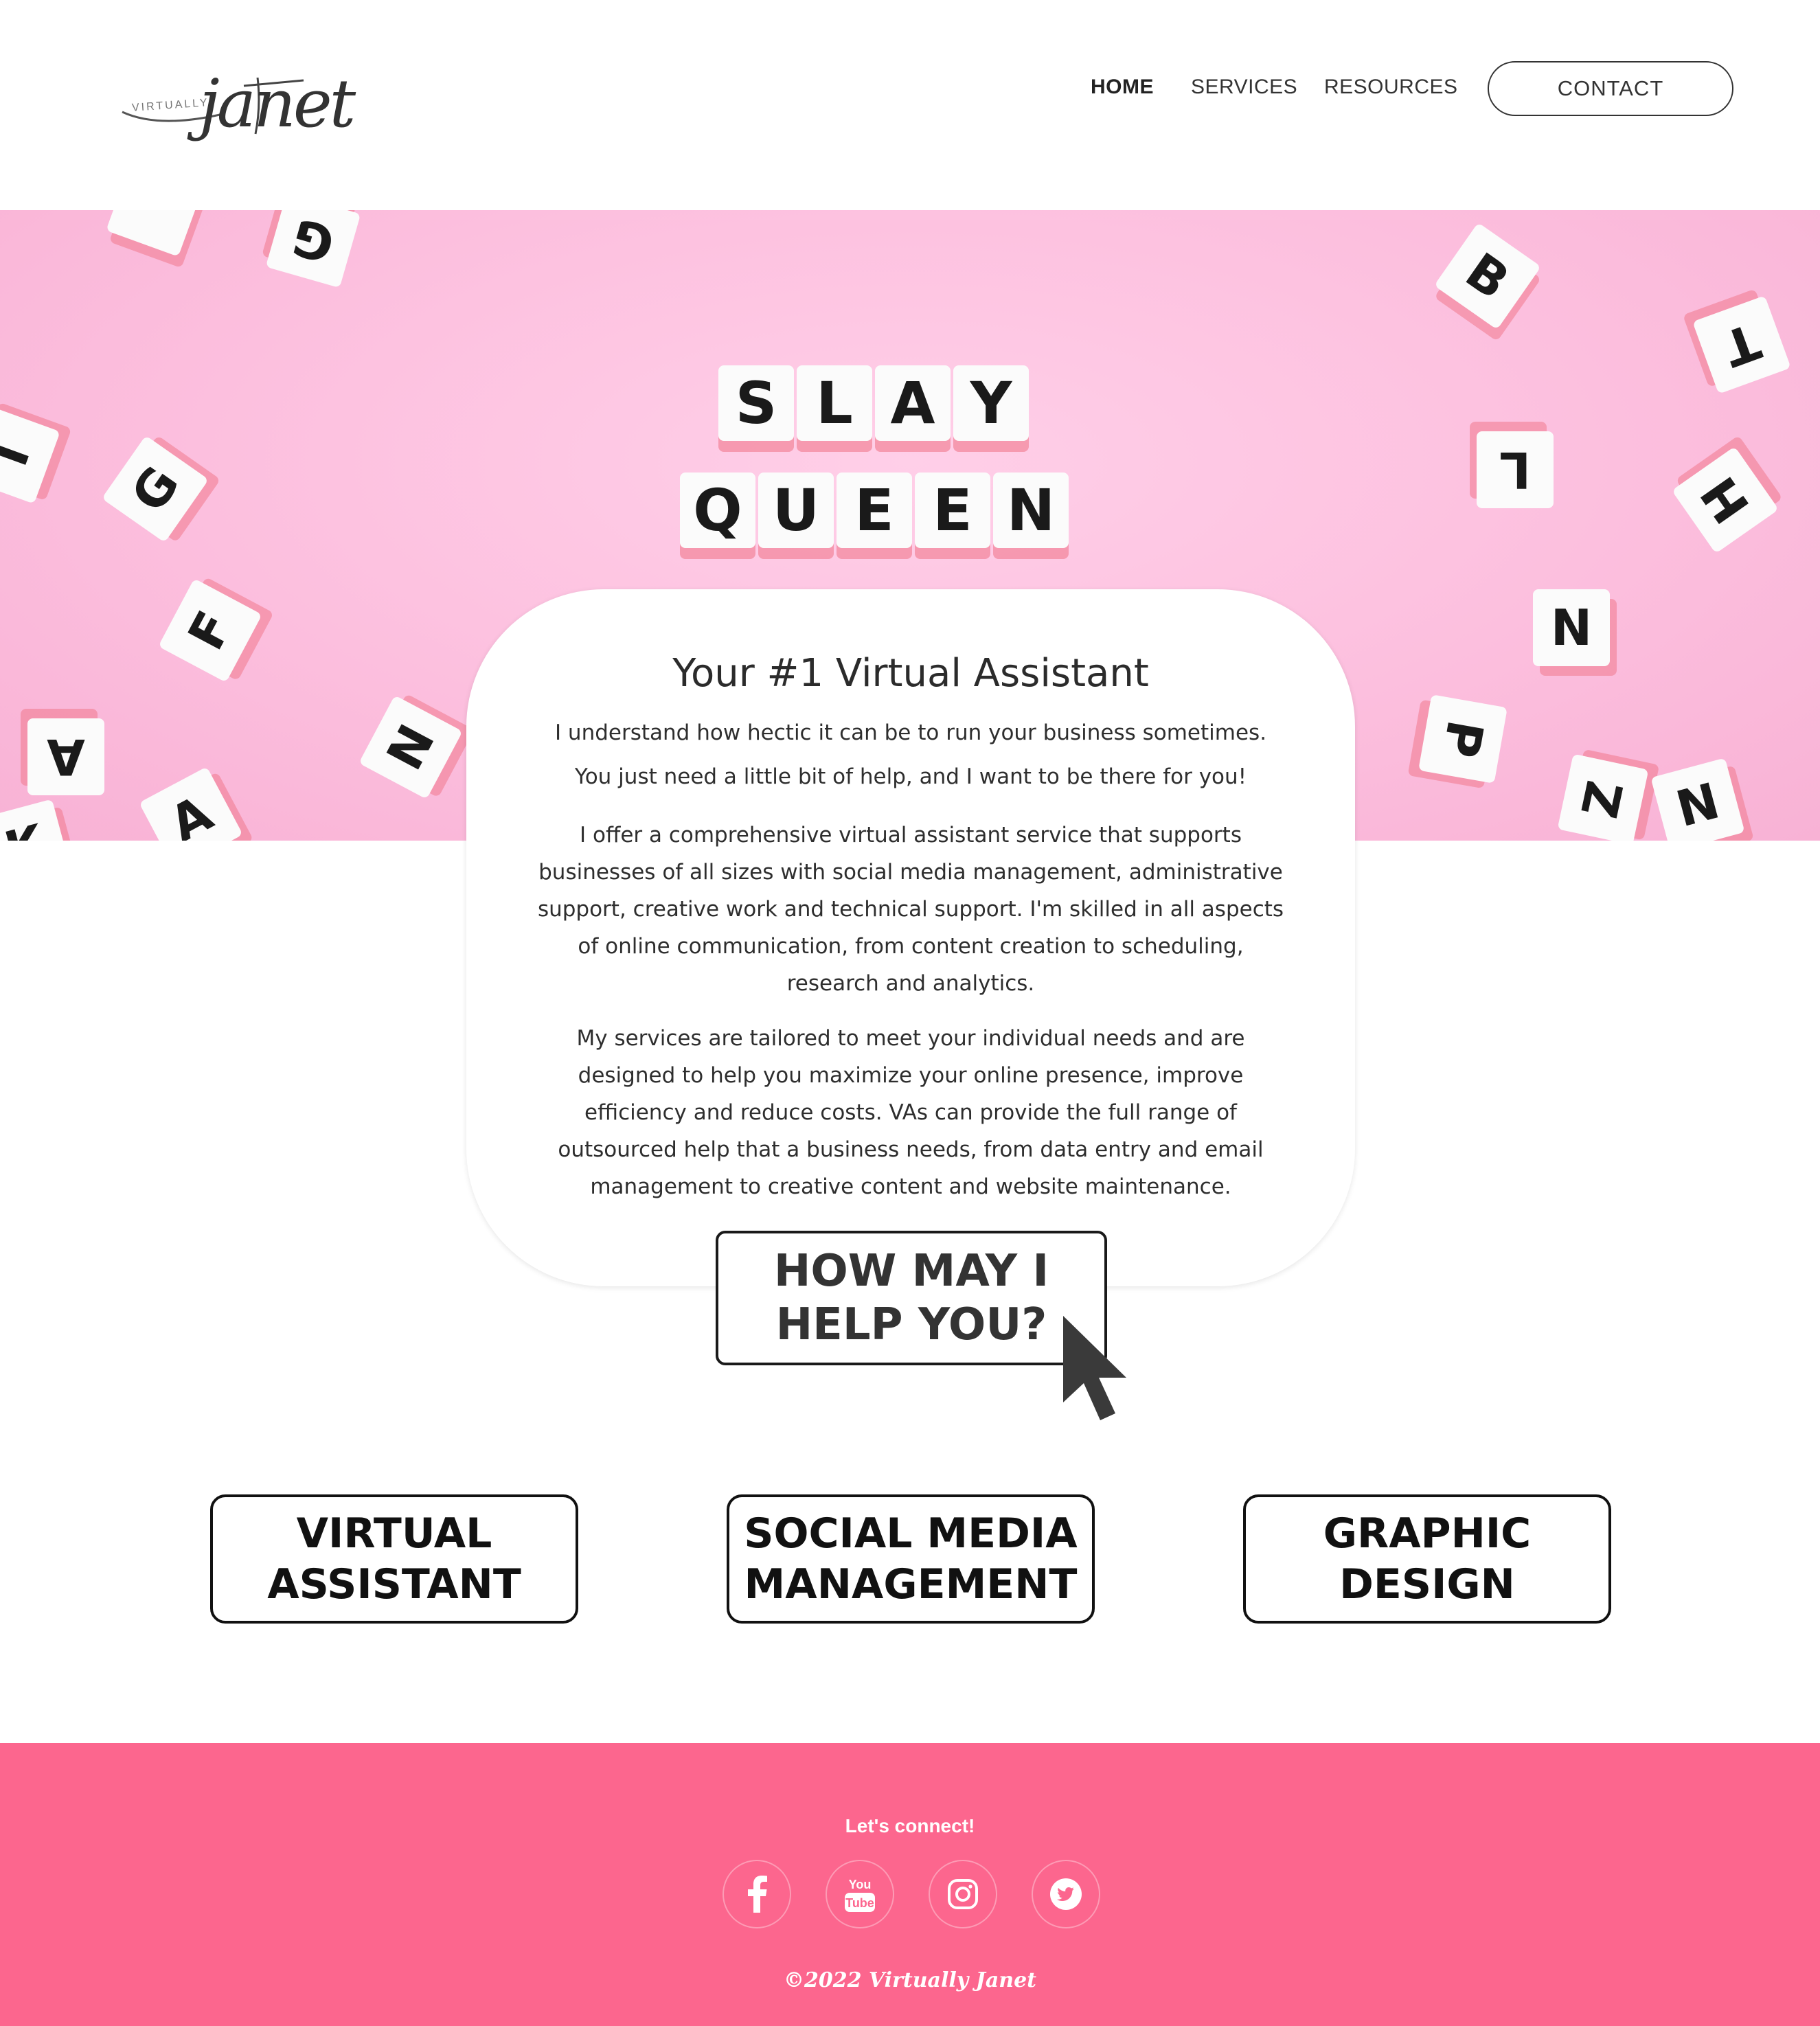 The image size is (1820, 2026). Describe the element at coordinates (1122, 87) in the screenshot. I see `nav-home: HOME` at that location.